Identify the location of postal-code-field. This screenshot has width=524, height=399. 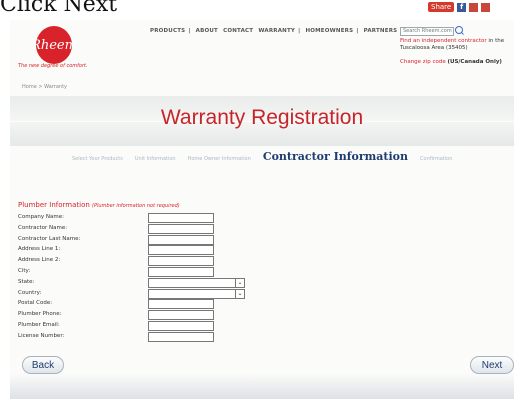
(181, 304).